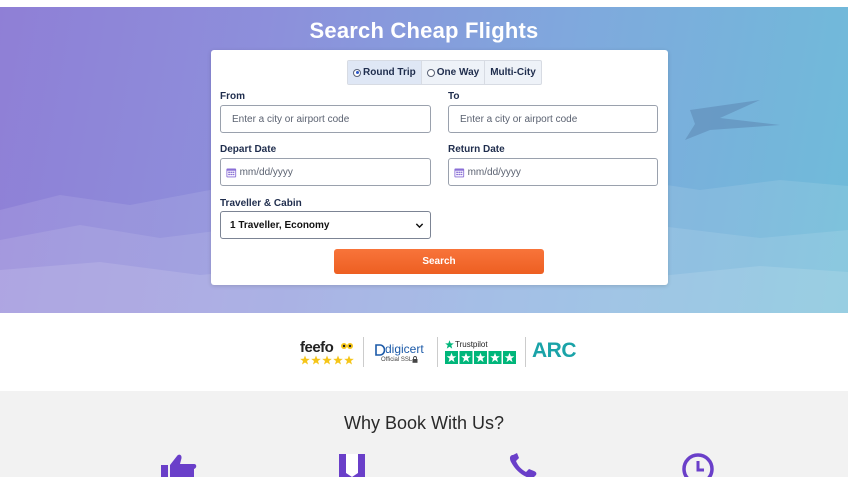  Describe the element at coordinates (458, 72) in the screenshot. I see `one-way-label: One Way` at that location.